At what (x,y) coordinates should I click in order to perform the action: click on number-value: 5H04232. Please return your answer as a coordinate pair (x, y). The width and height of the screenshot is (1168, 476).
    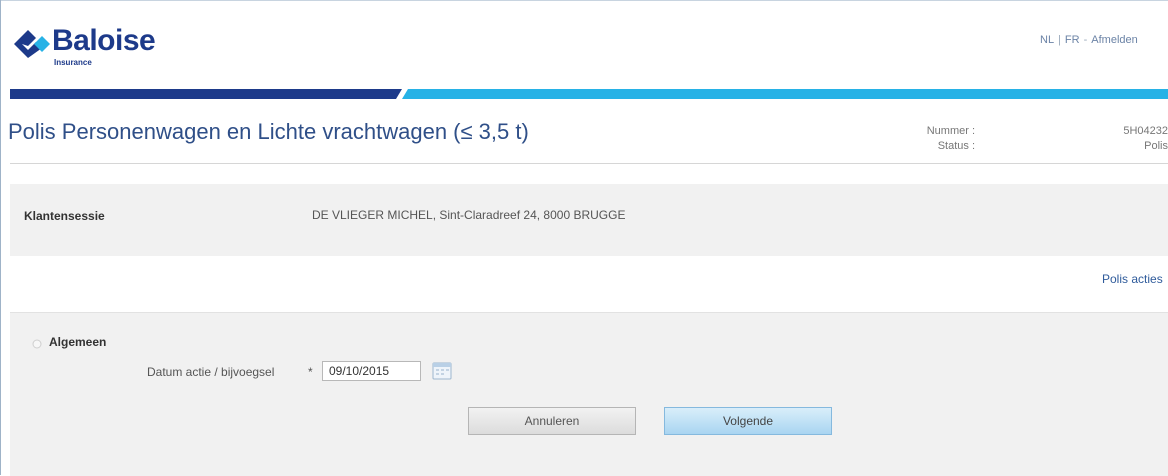
    Looking at the image, I should click on (1145, 131).